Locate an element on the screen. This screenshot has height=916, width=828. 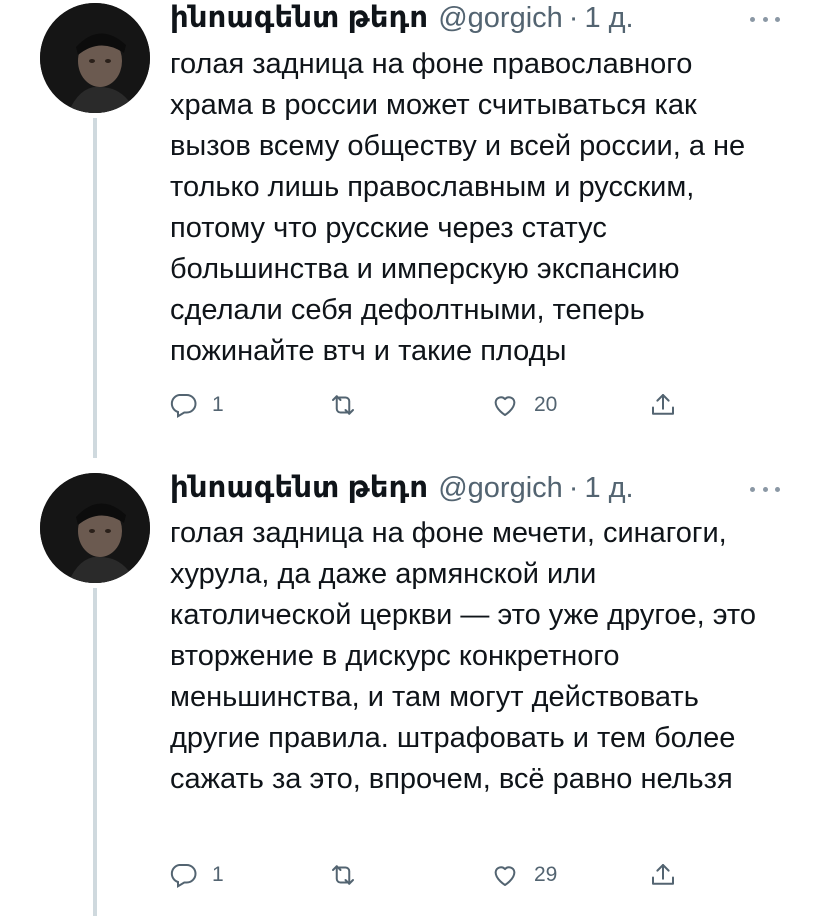
like-button: 20 is located at coordinates (523, 405).